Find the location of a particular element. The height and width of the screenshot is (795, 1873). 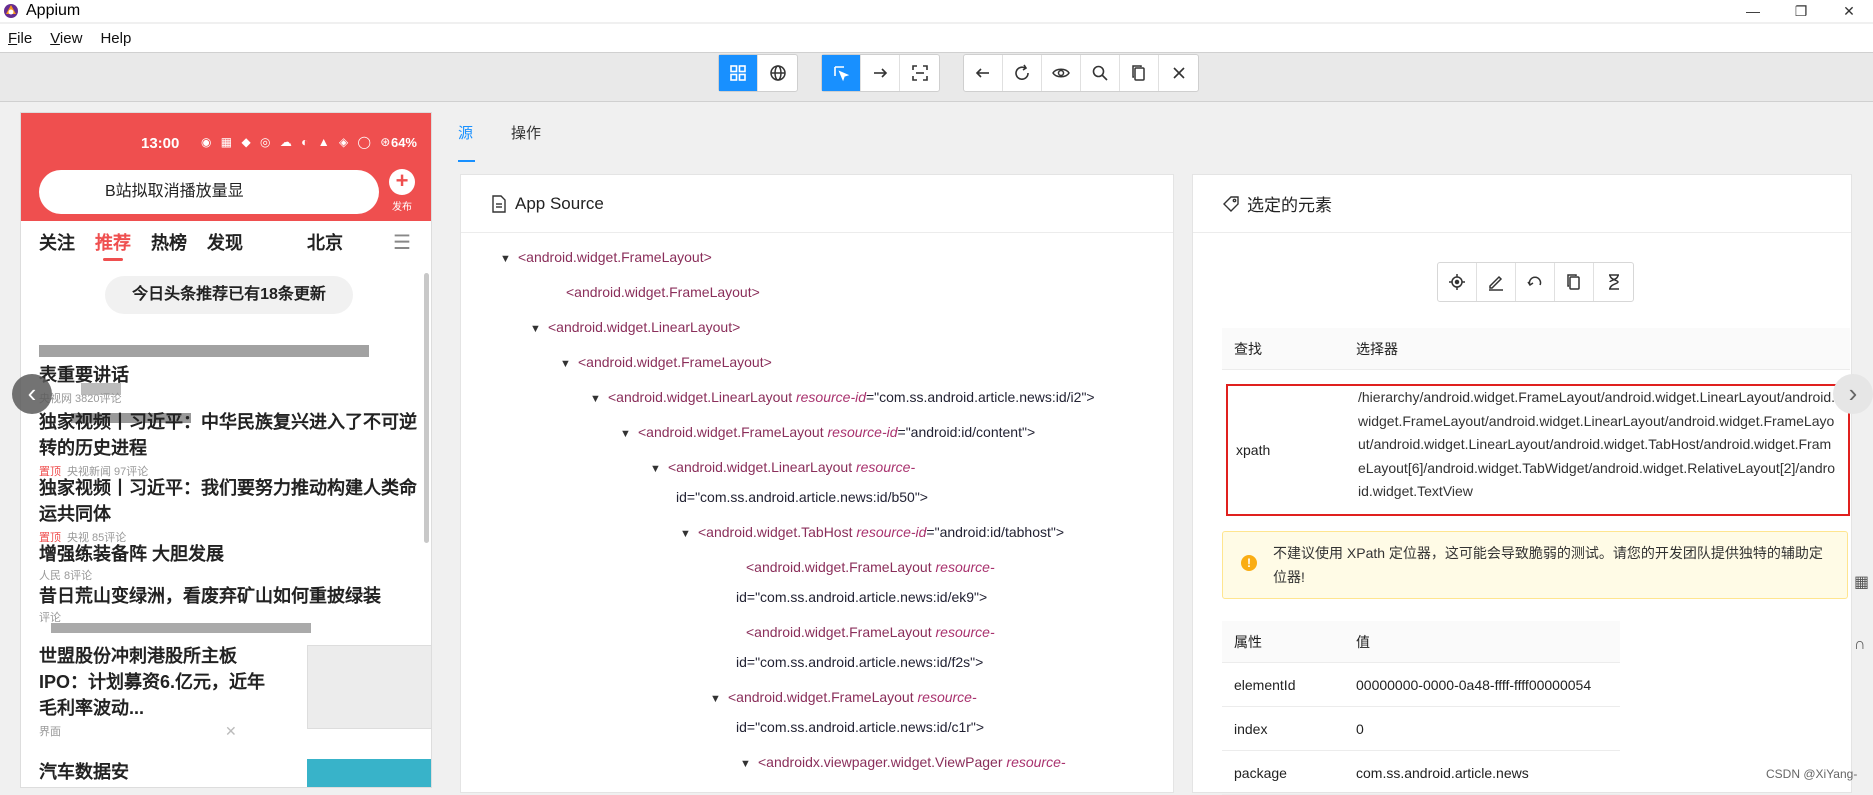

web-mode-button is located at coordinates (777, 73).